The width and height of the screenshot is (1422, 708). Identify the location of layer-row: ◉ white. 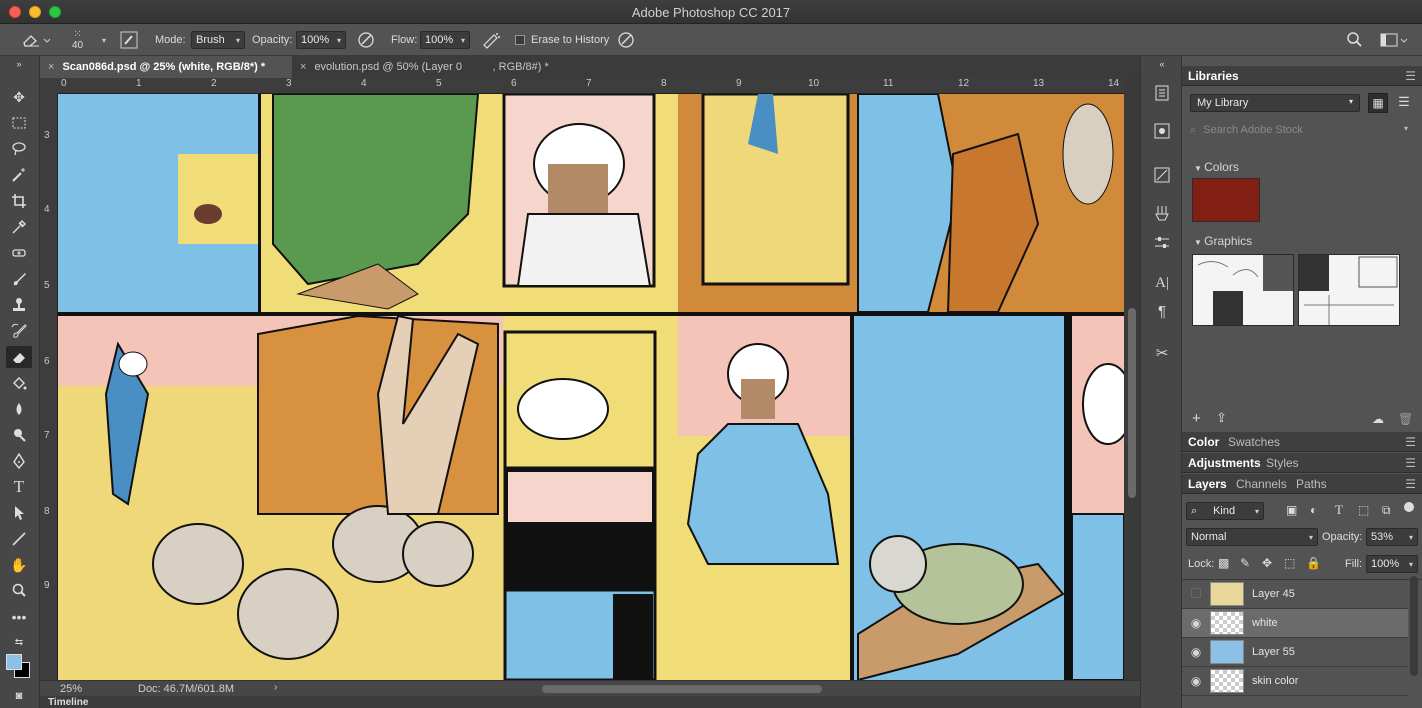
(1295, 623).